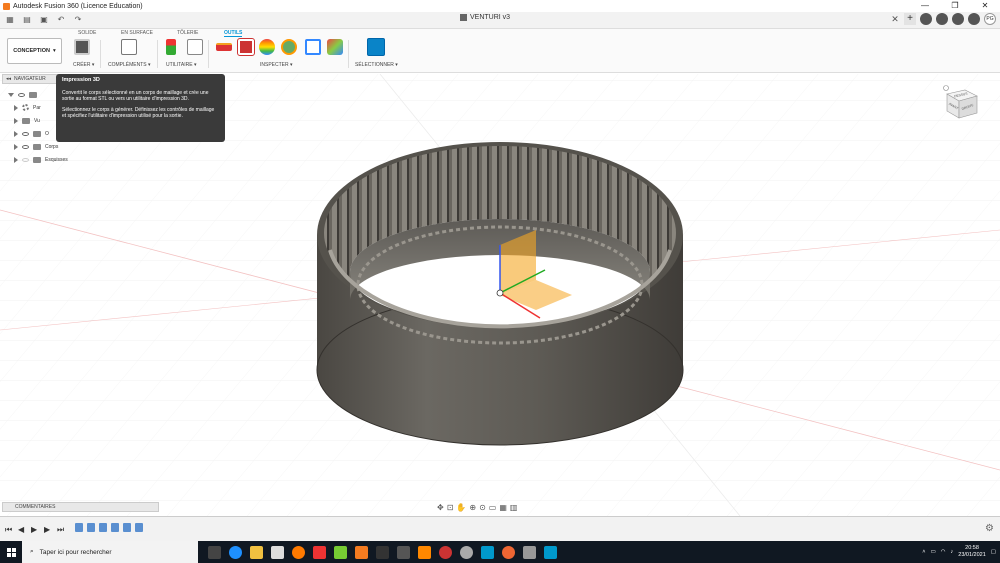 The width and height of the screenshot is (1000, 563). I want to click on butterfly-app-icon, so click(424, 552).